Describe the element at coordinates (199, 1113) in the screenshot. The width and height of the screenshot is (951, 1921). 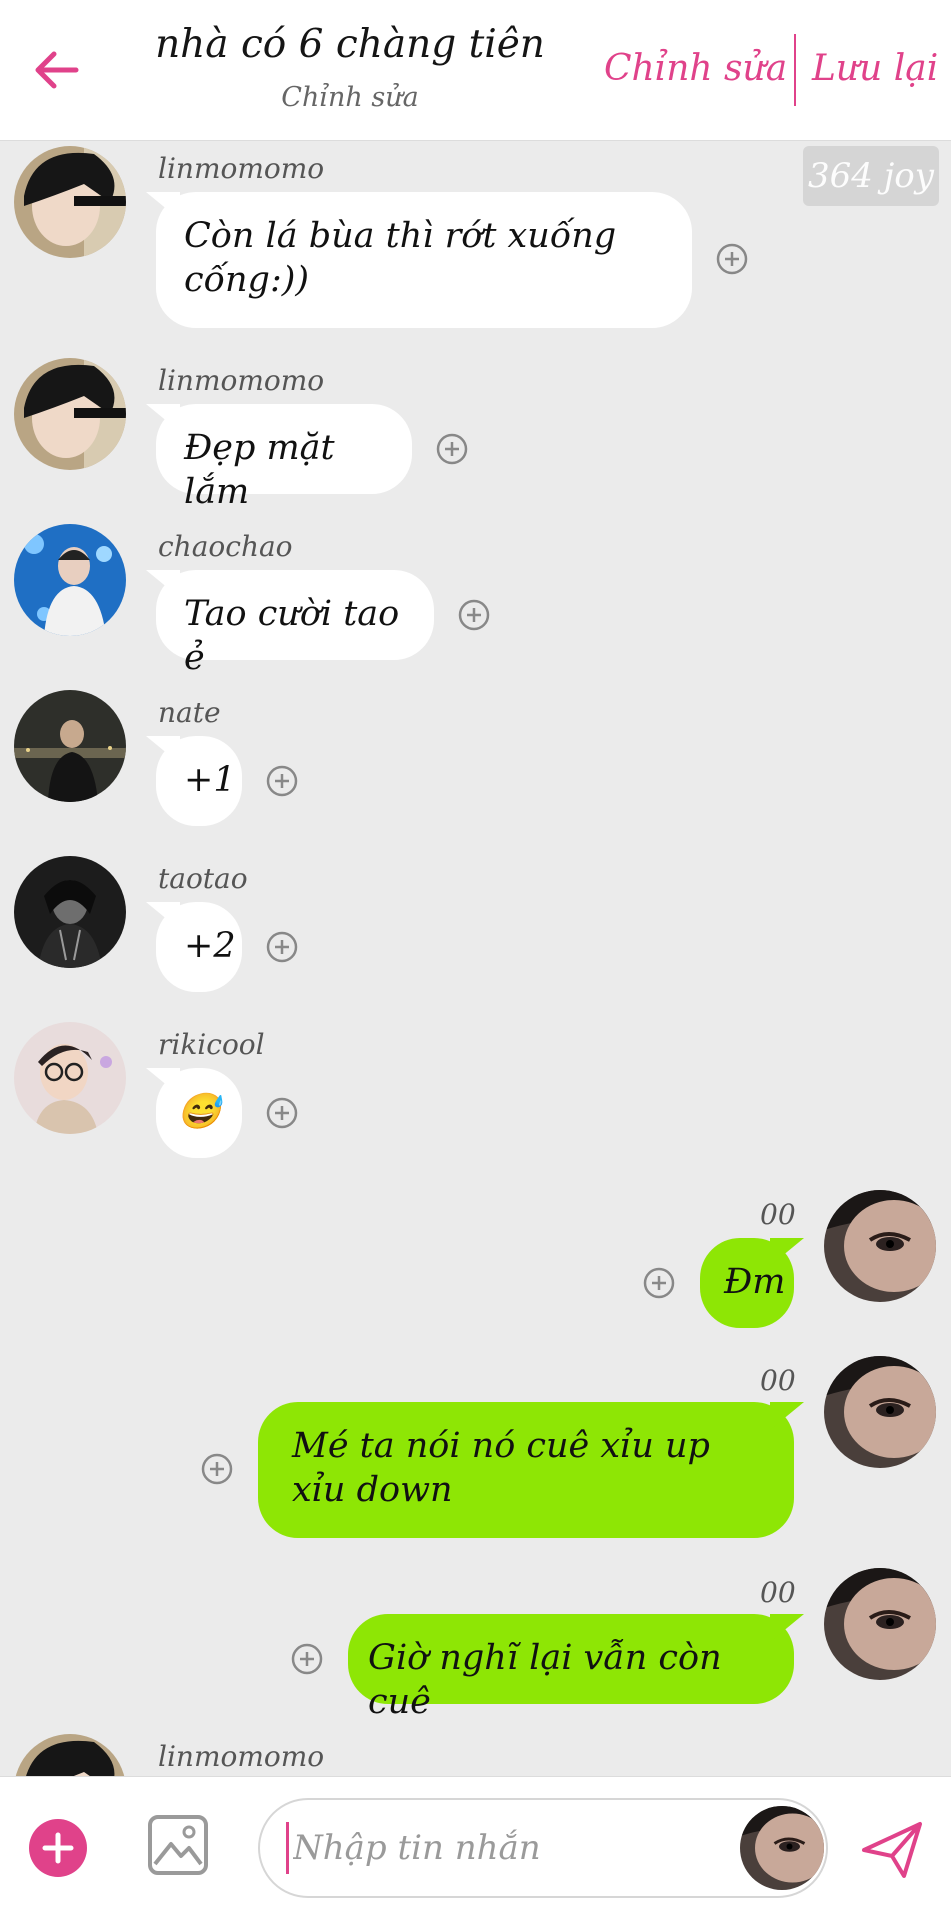
I see `message-bubble: 😅` at that location.